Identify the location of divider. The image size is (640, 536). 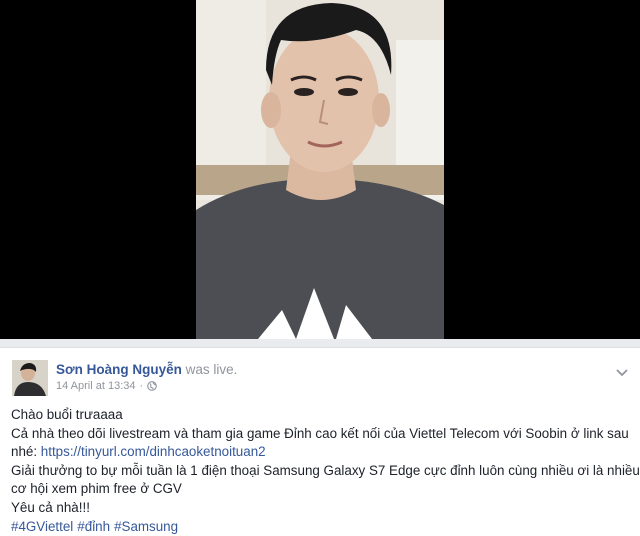
(320, 343).